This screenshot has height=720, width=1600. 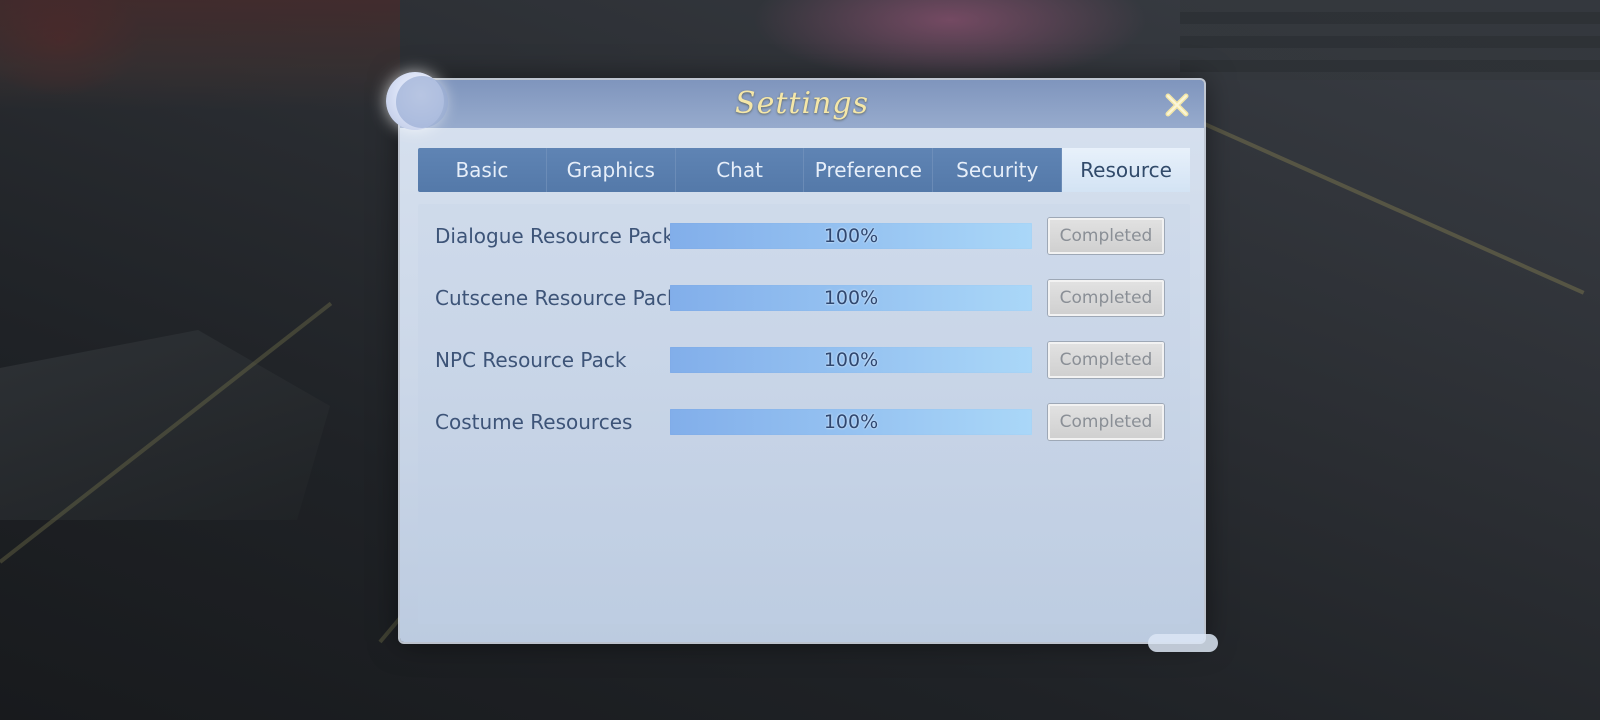 I want to click on close-button, so click(x=1177, y=105).